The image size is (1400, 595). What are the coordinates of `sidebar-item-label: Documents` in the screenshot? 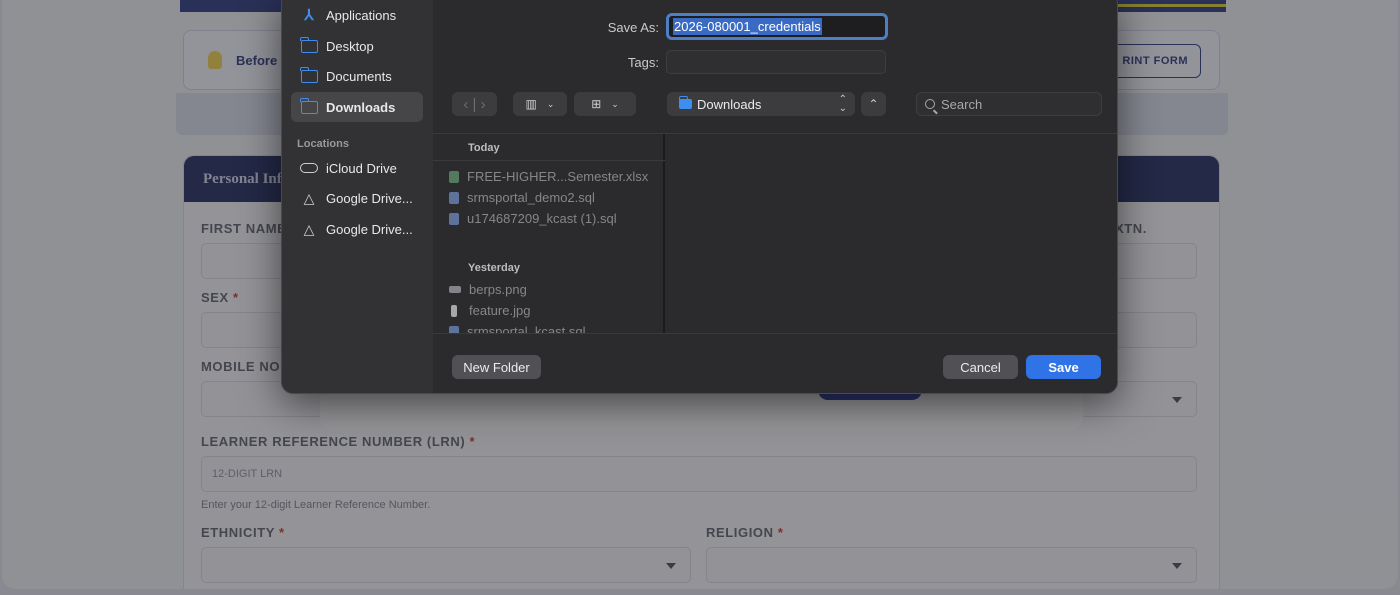 It's located at (359, 76).